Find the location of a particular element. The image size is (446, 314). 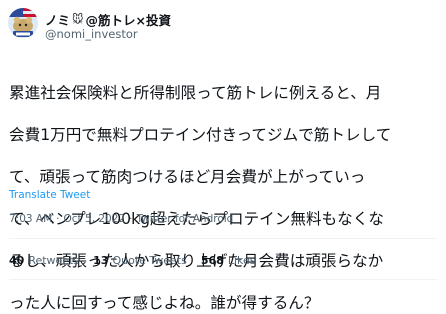

tweet-stats: 40 Retweets 13 Quote Tweets 568 Likes is located at coordinates (132, 260).